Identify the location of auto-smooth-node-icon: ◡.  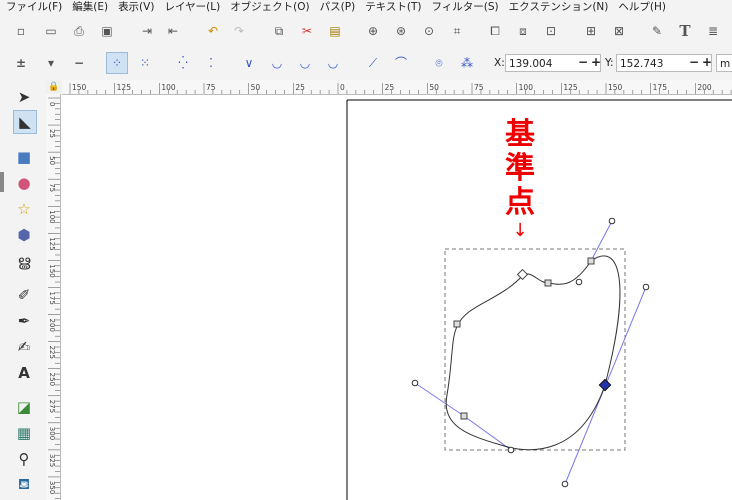
(333, 63).